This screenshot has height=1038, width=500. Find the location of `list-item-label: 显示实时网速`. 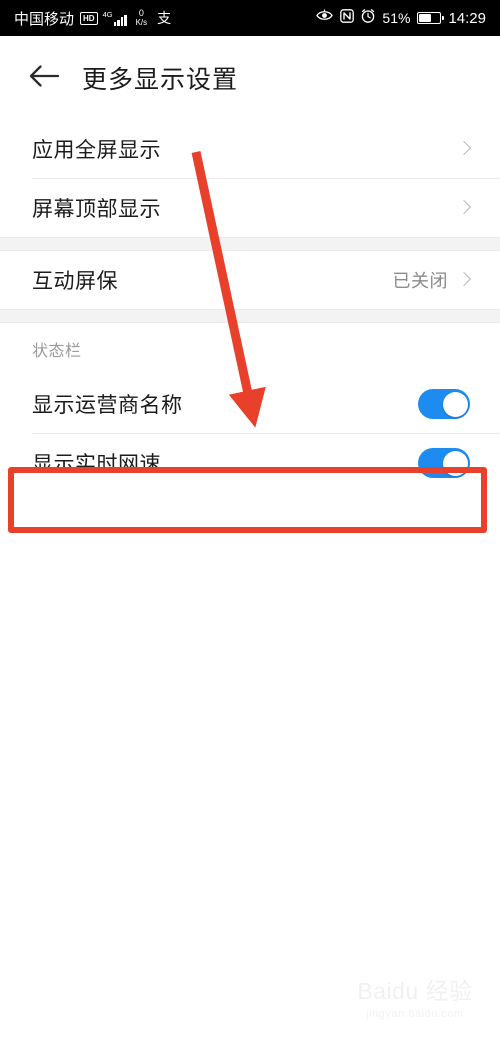

list-item-label: 显示实时网速 is located at coordinates (96, 464).